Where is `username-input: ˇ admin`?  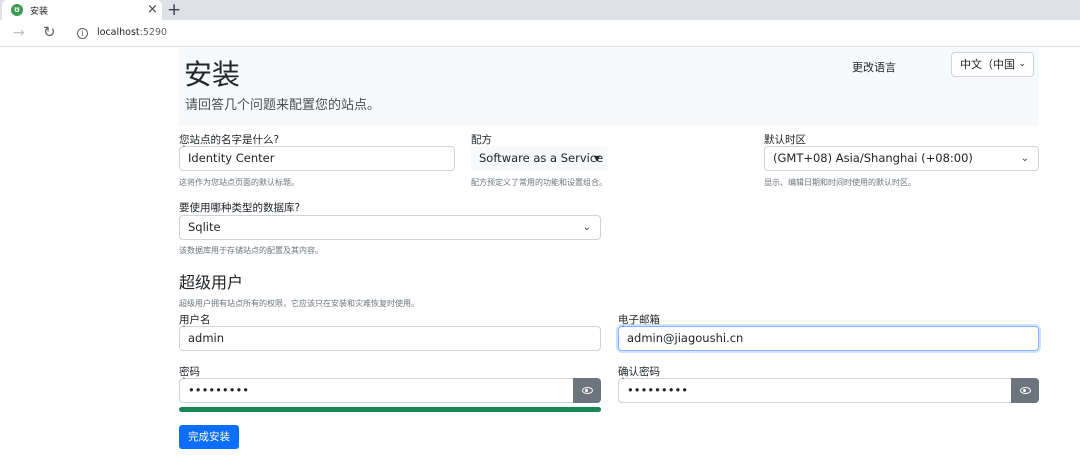 username-input: ˇ admin is located at coordinates (390, 338).